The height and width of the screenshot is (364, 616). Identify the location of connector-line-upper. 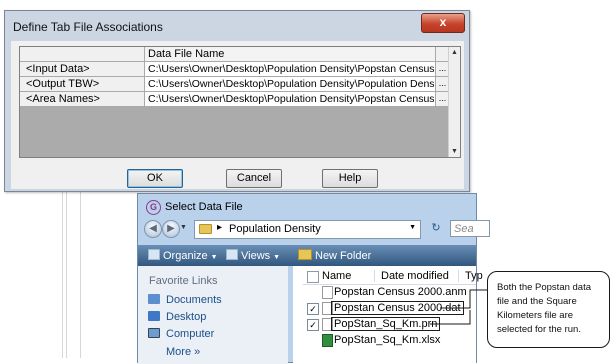
(463, 299).